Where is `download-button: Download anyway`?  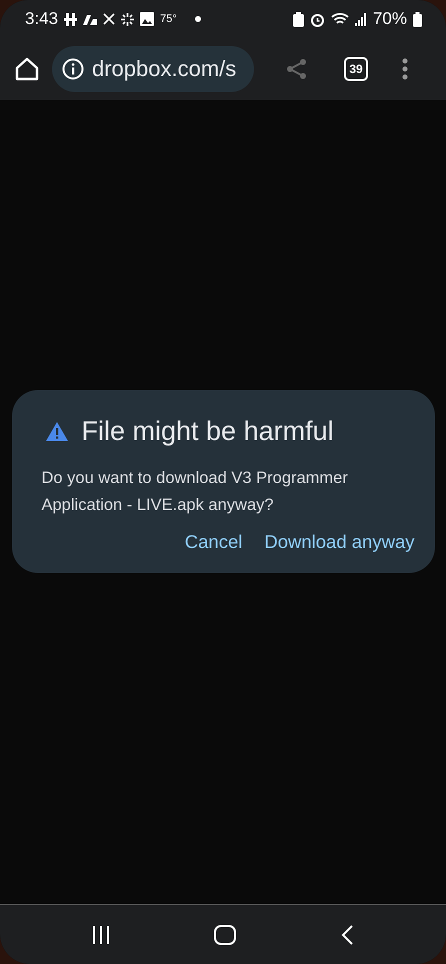 download-button: Download anyway is located at coordinates (339, 542).